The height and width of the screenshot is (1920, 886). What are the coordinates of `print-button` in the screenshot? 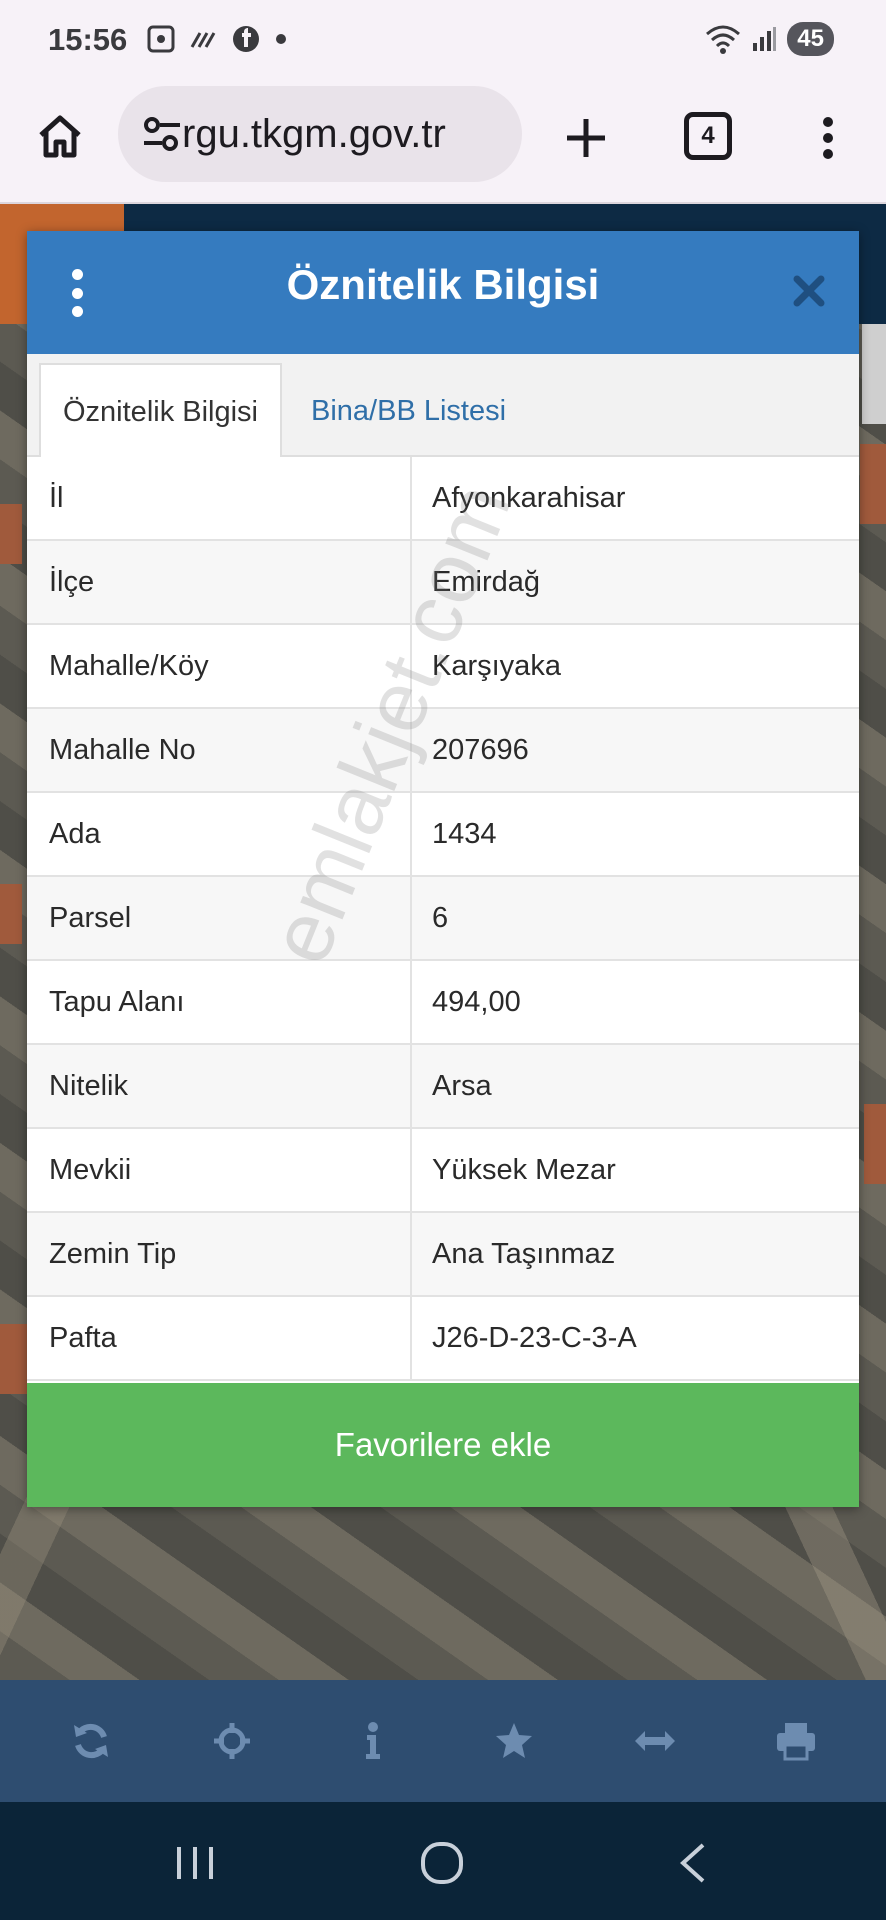 It's located at (796, 1741).